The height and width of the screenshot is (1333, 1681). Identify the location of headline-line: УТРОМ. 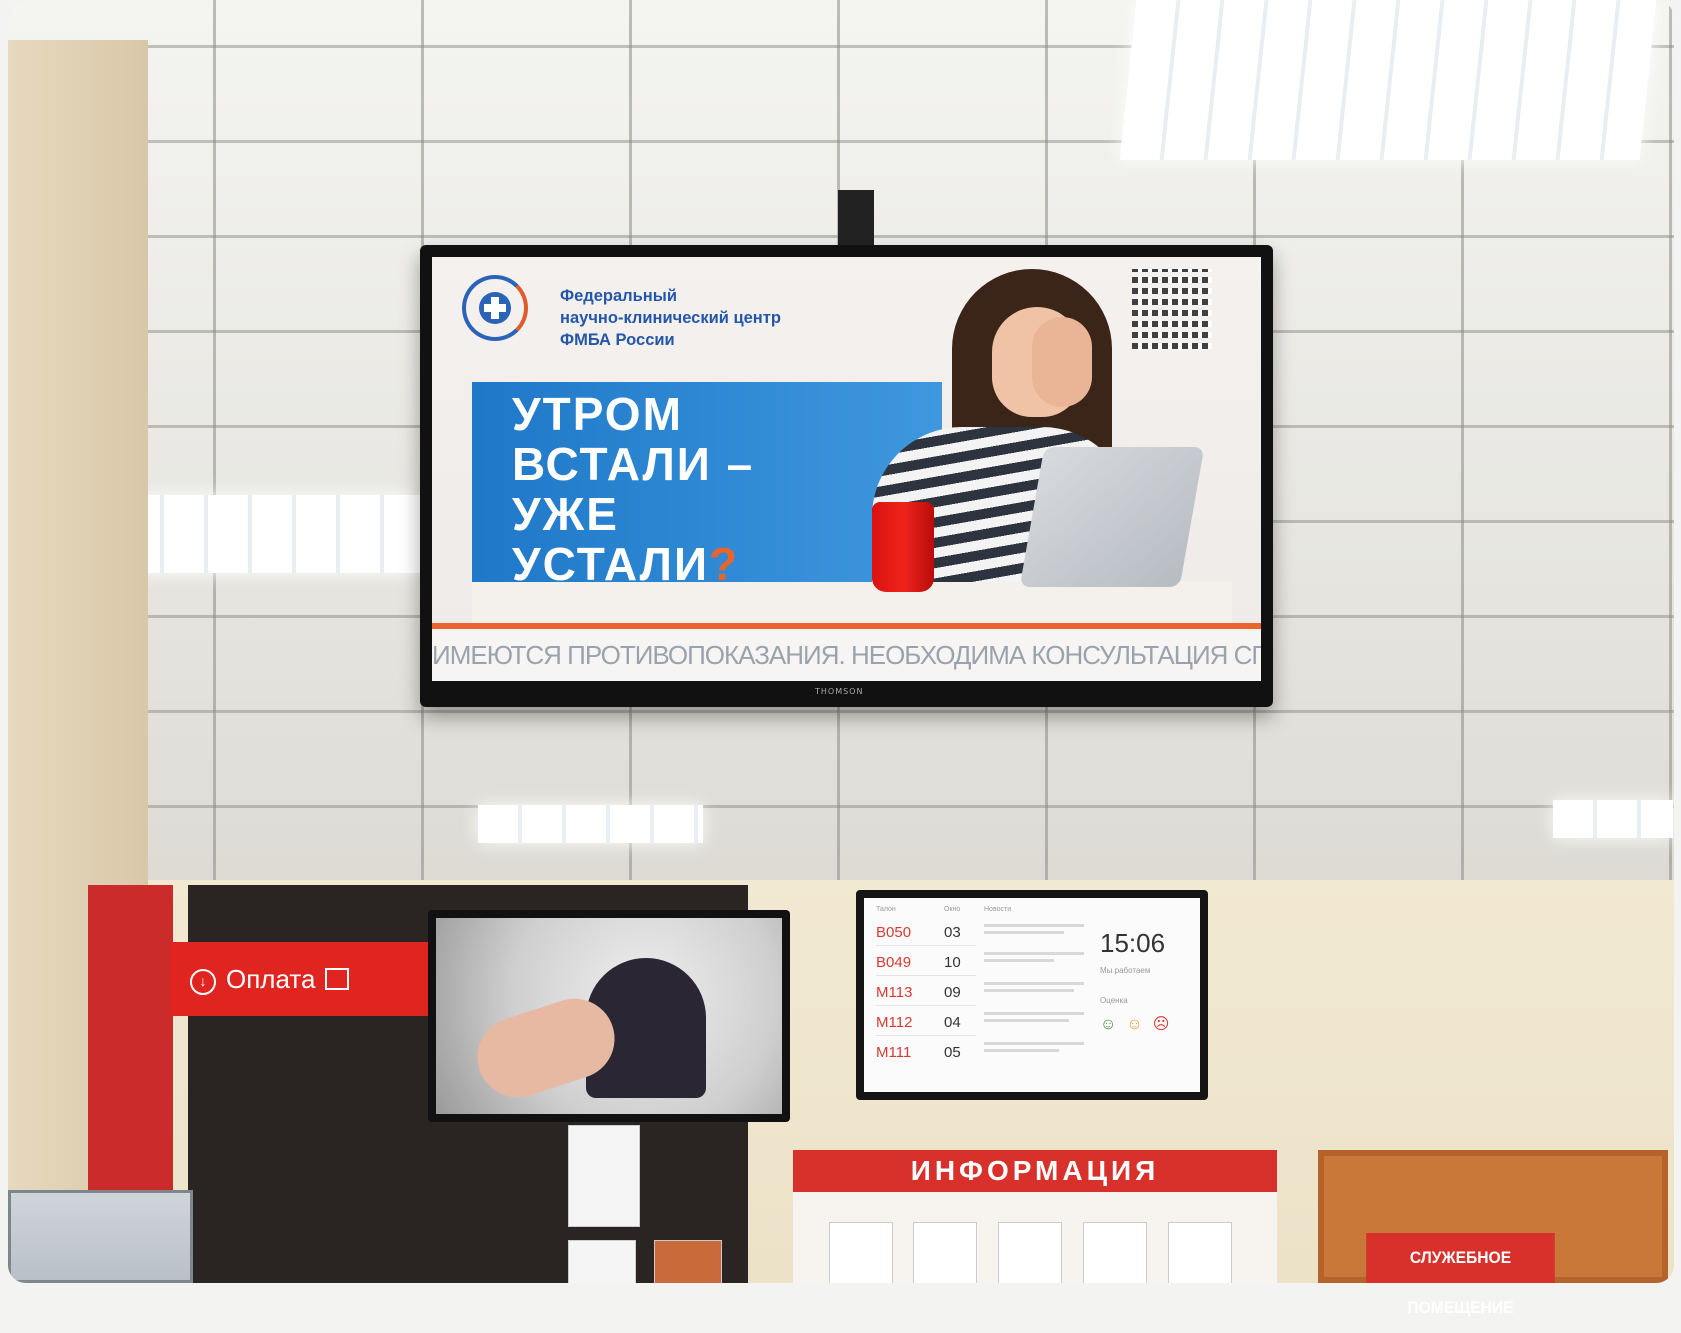
(597, 414).